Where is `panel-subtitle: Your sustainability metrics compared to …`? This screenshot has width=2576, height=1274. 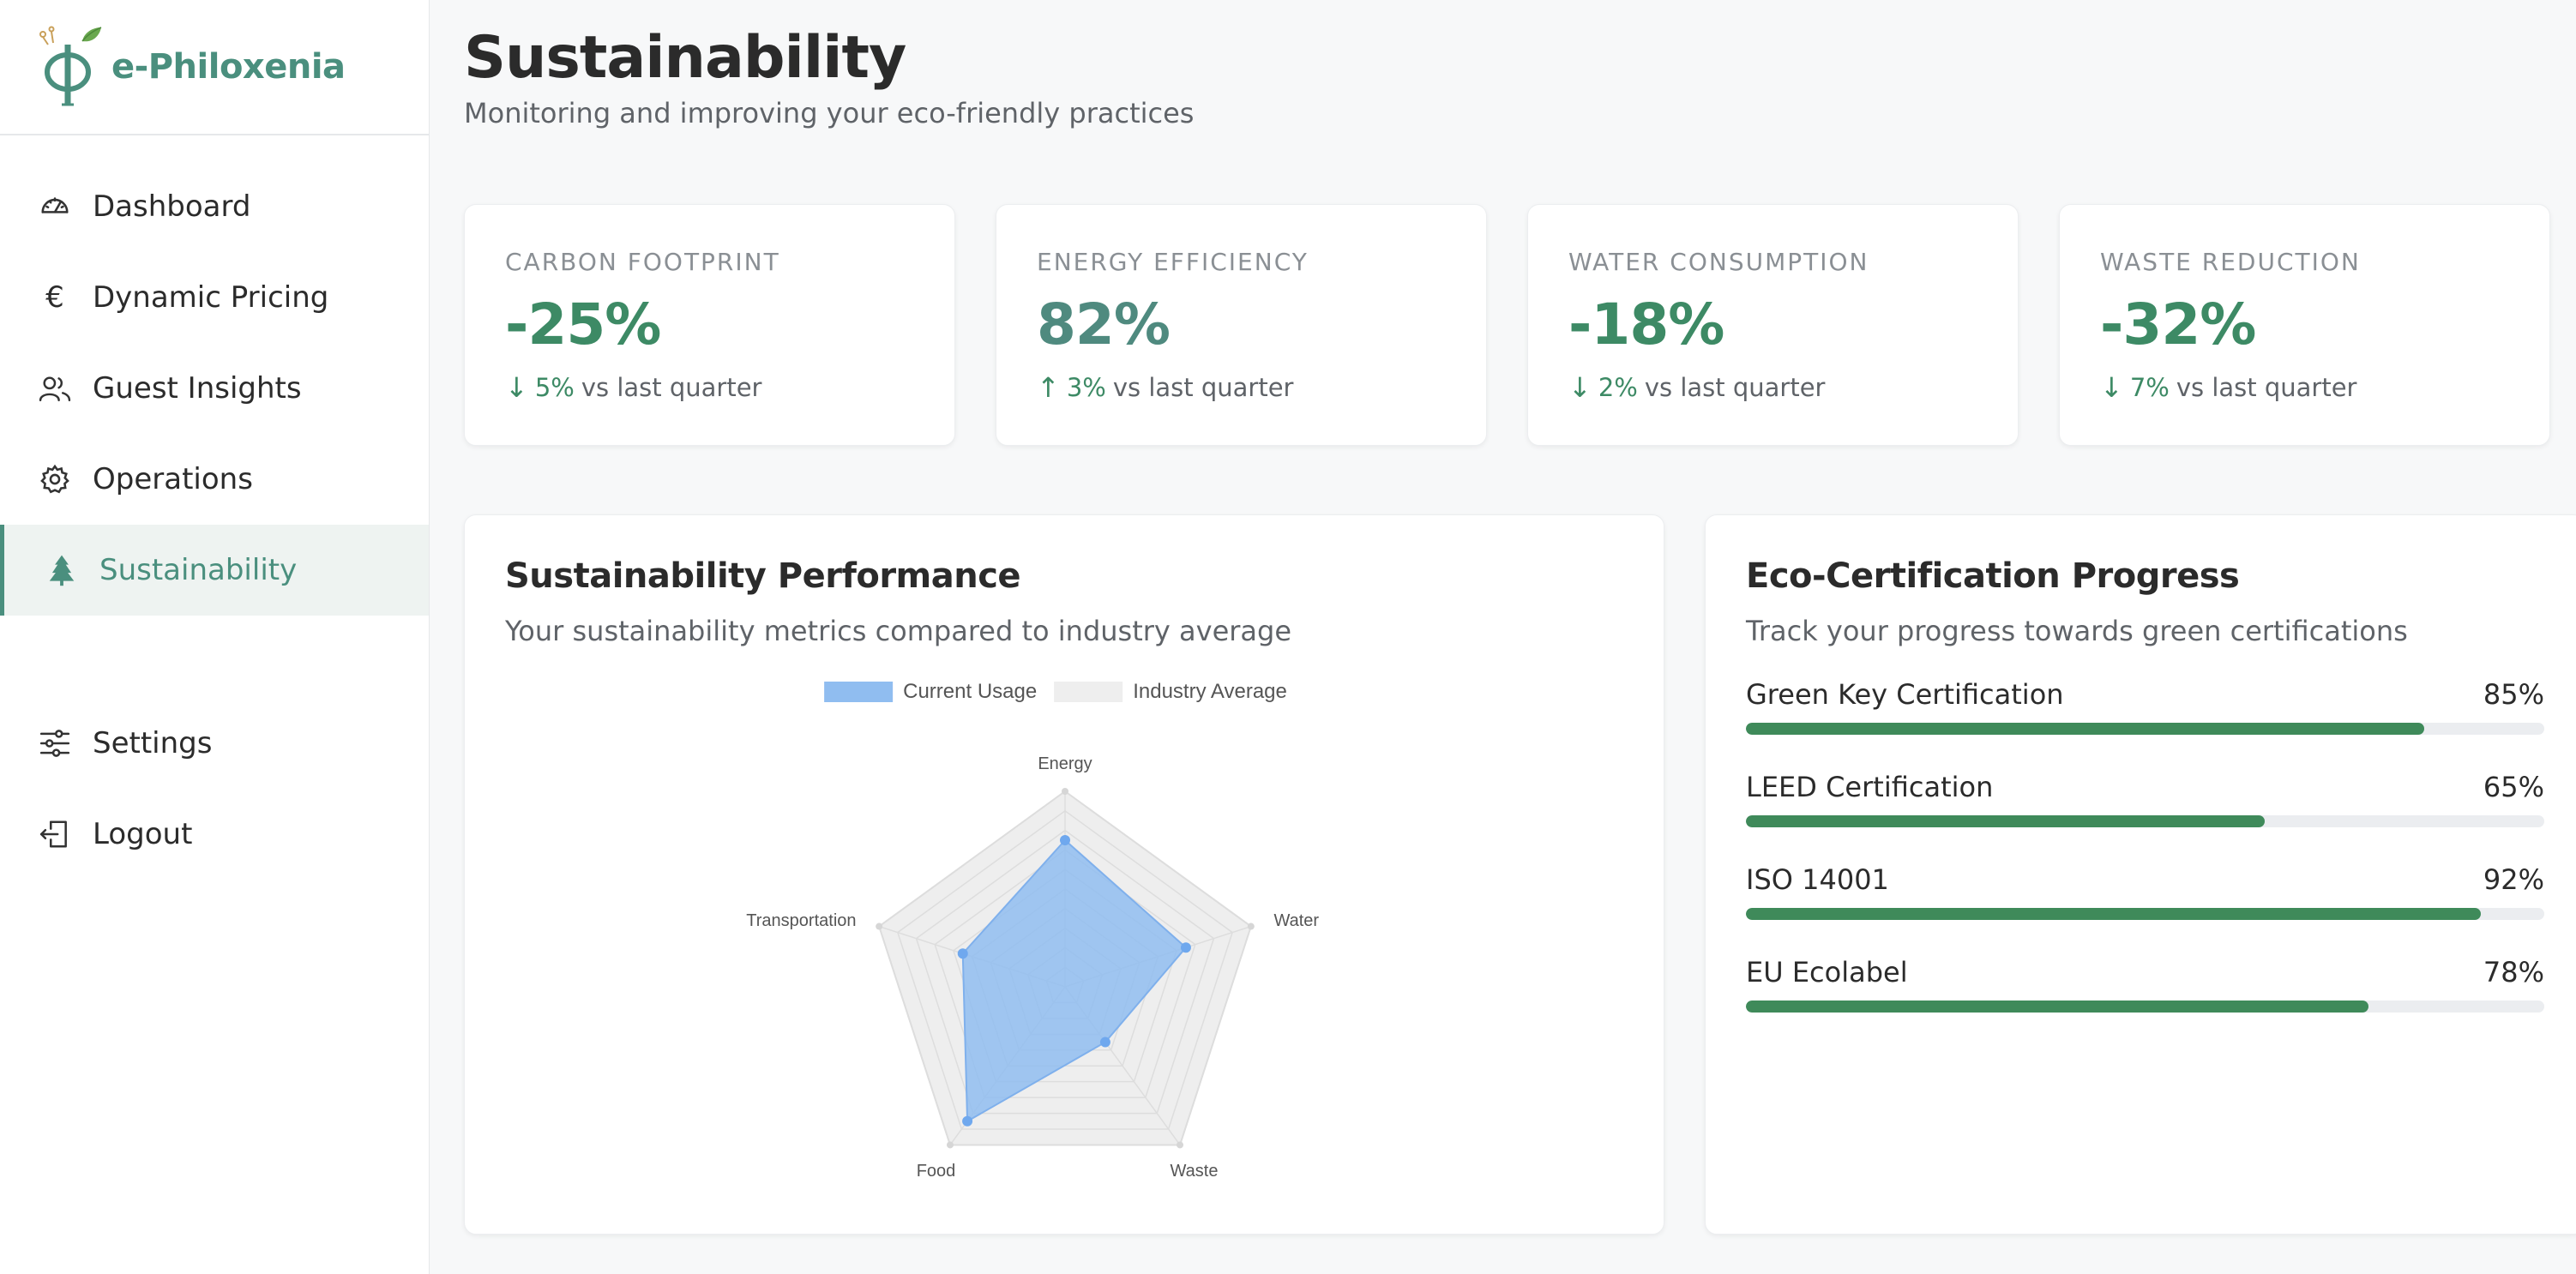
panel-subtitle: Your sustainability metrics compared to … is located at coordinates (898, 631).